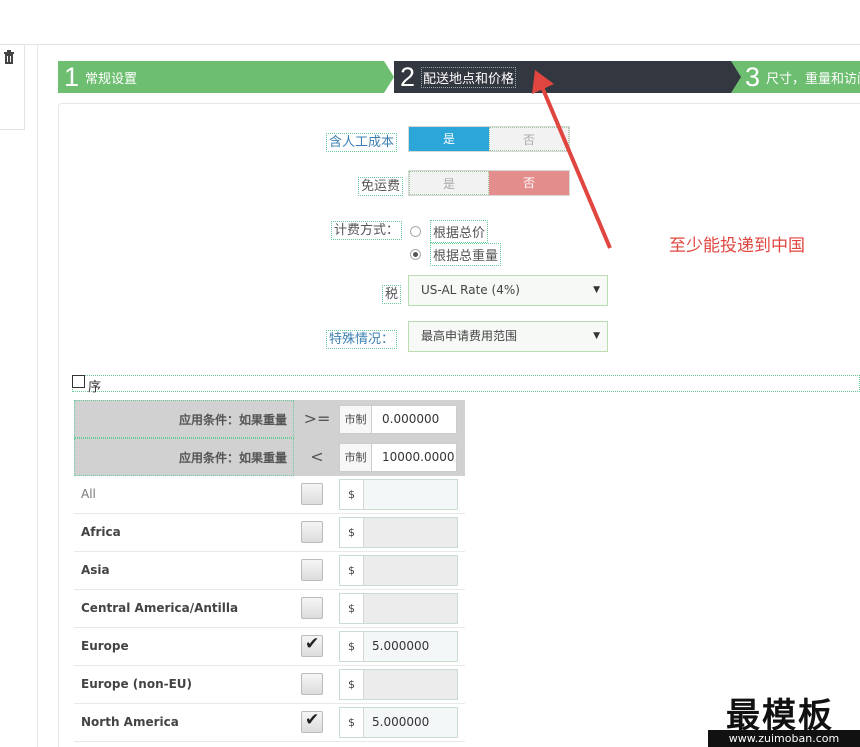 This screenshot has width=860, height=747. What do you see at coordinates (414, 457) in the screenshot?
I see `condition-value: 10000.0000` at bounding box center [414, 457].